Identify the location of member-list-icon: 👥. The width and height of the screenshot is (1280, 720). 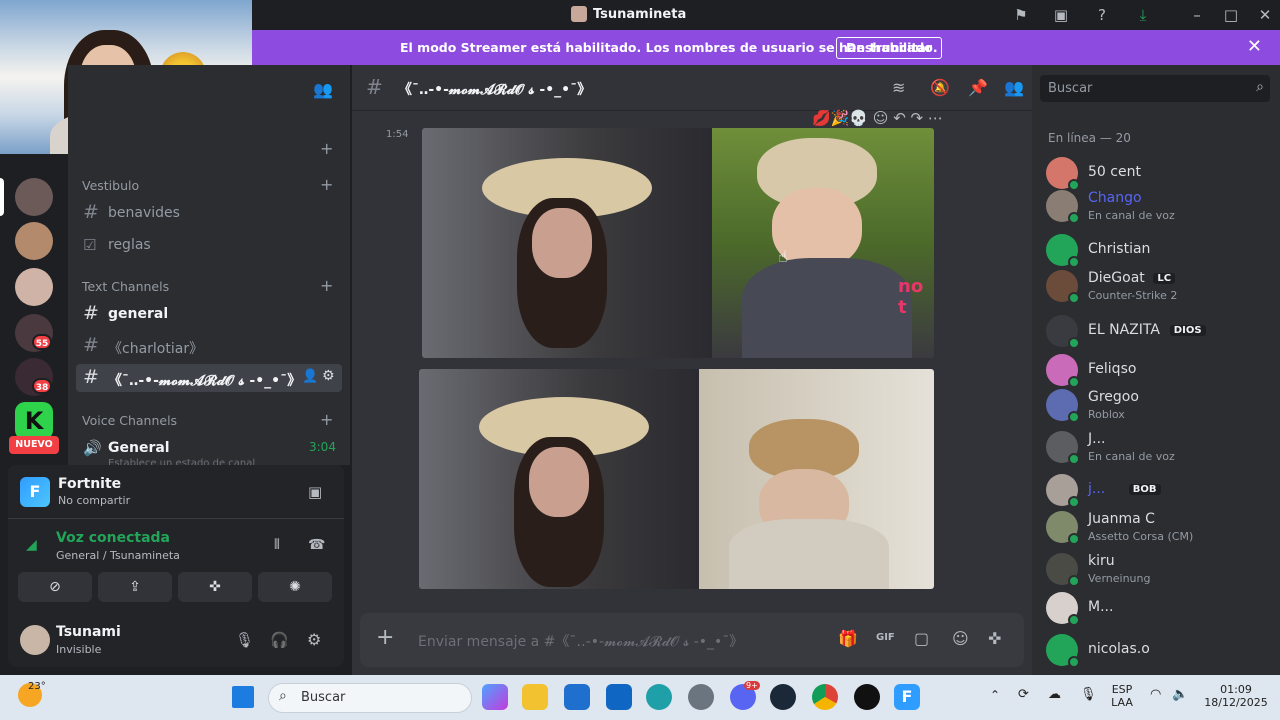
(1014, 87).